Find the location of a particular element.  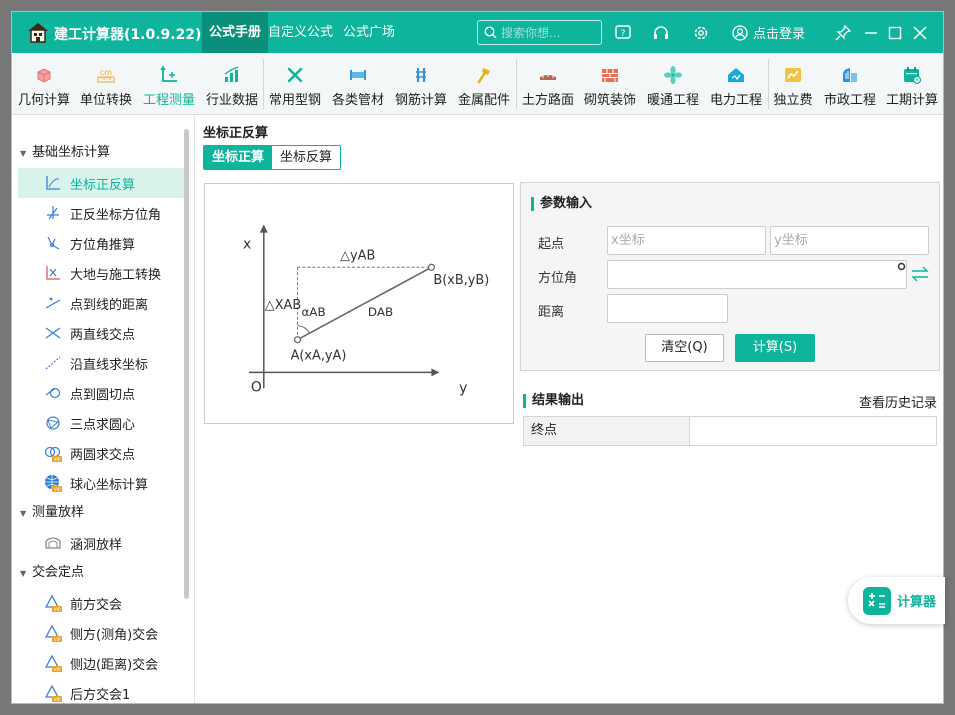

swap-icon is located at coordinates (920, 274).